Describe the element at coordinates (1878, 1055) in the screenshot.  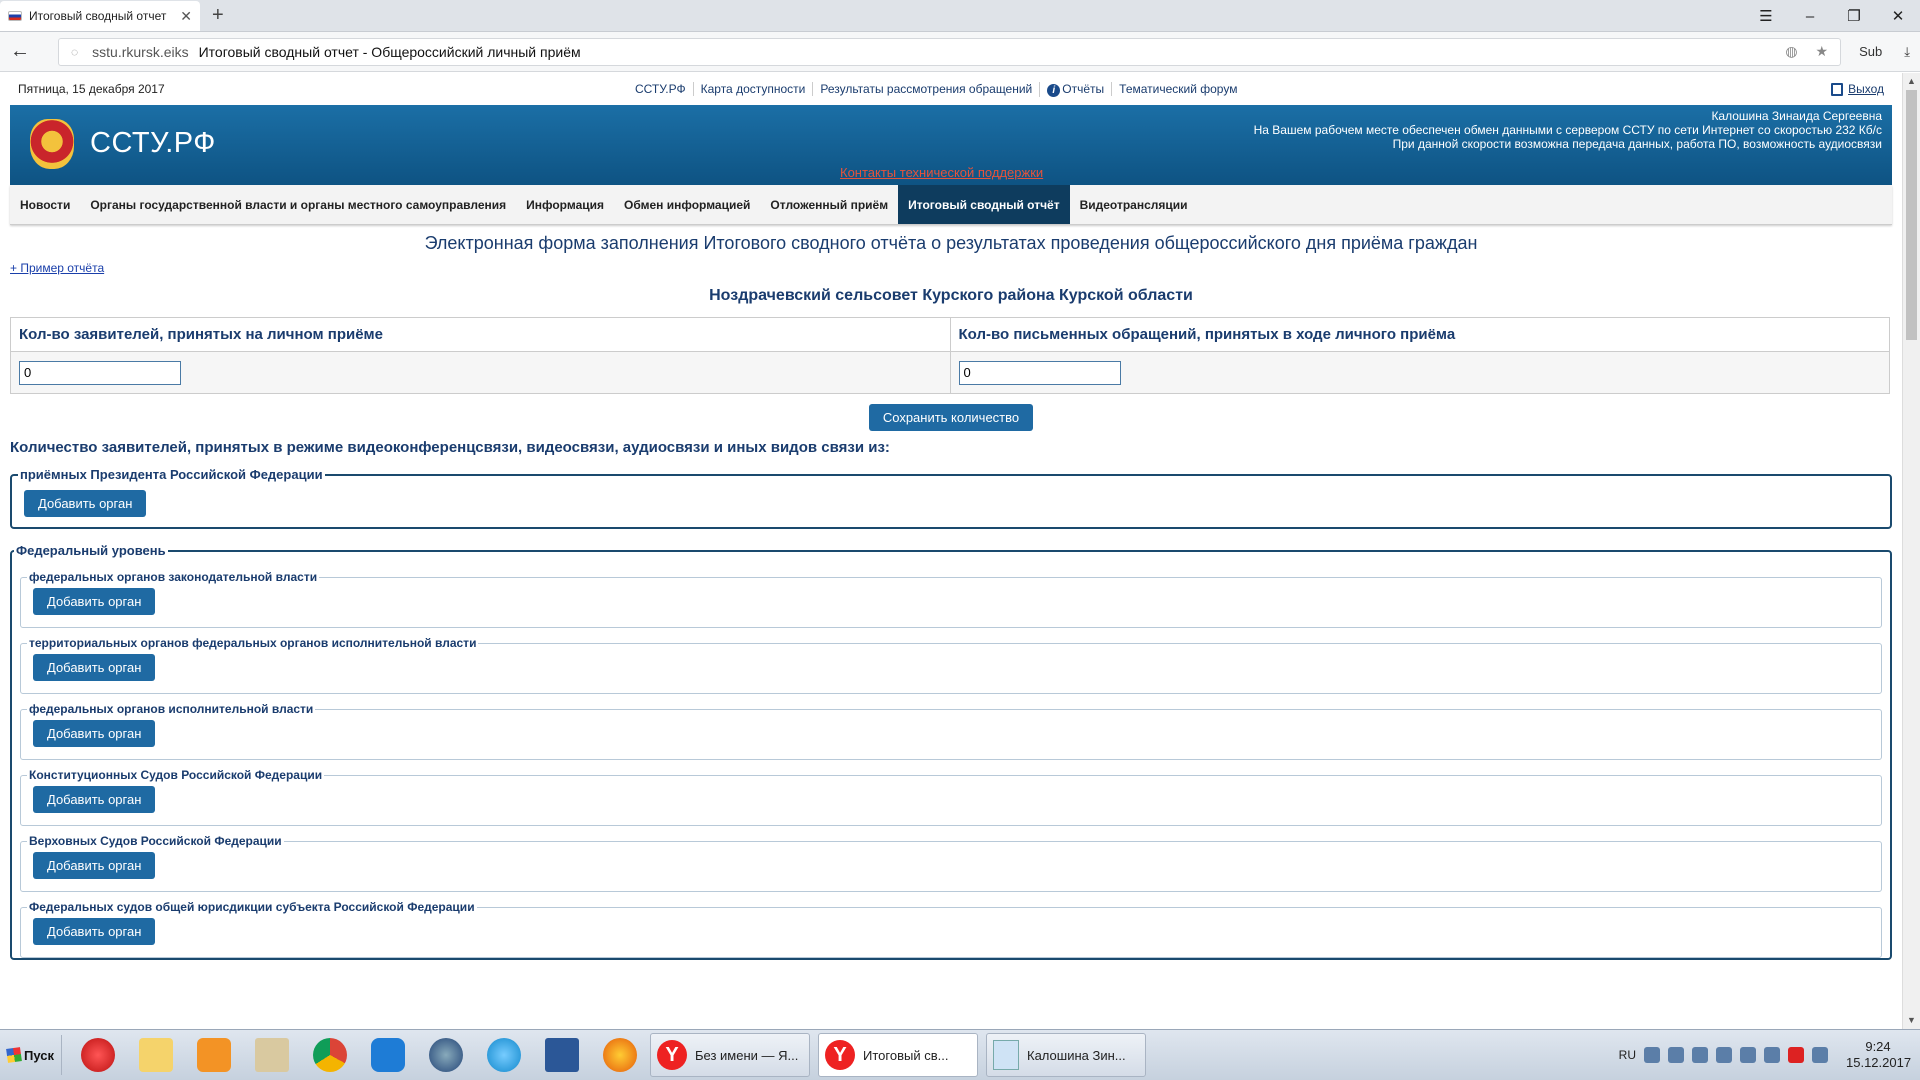
I see `clock: 9:24 15.12.2017` at that location.